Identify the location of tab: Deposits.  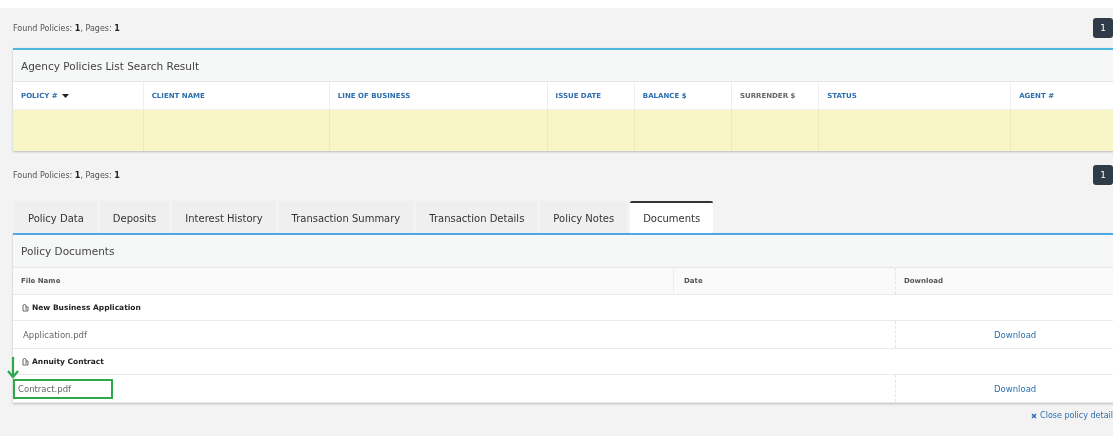
(134, 217).